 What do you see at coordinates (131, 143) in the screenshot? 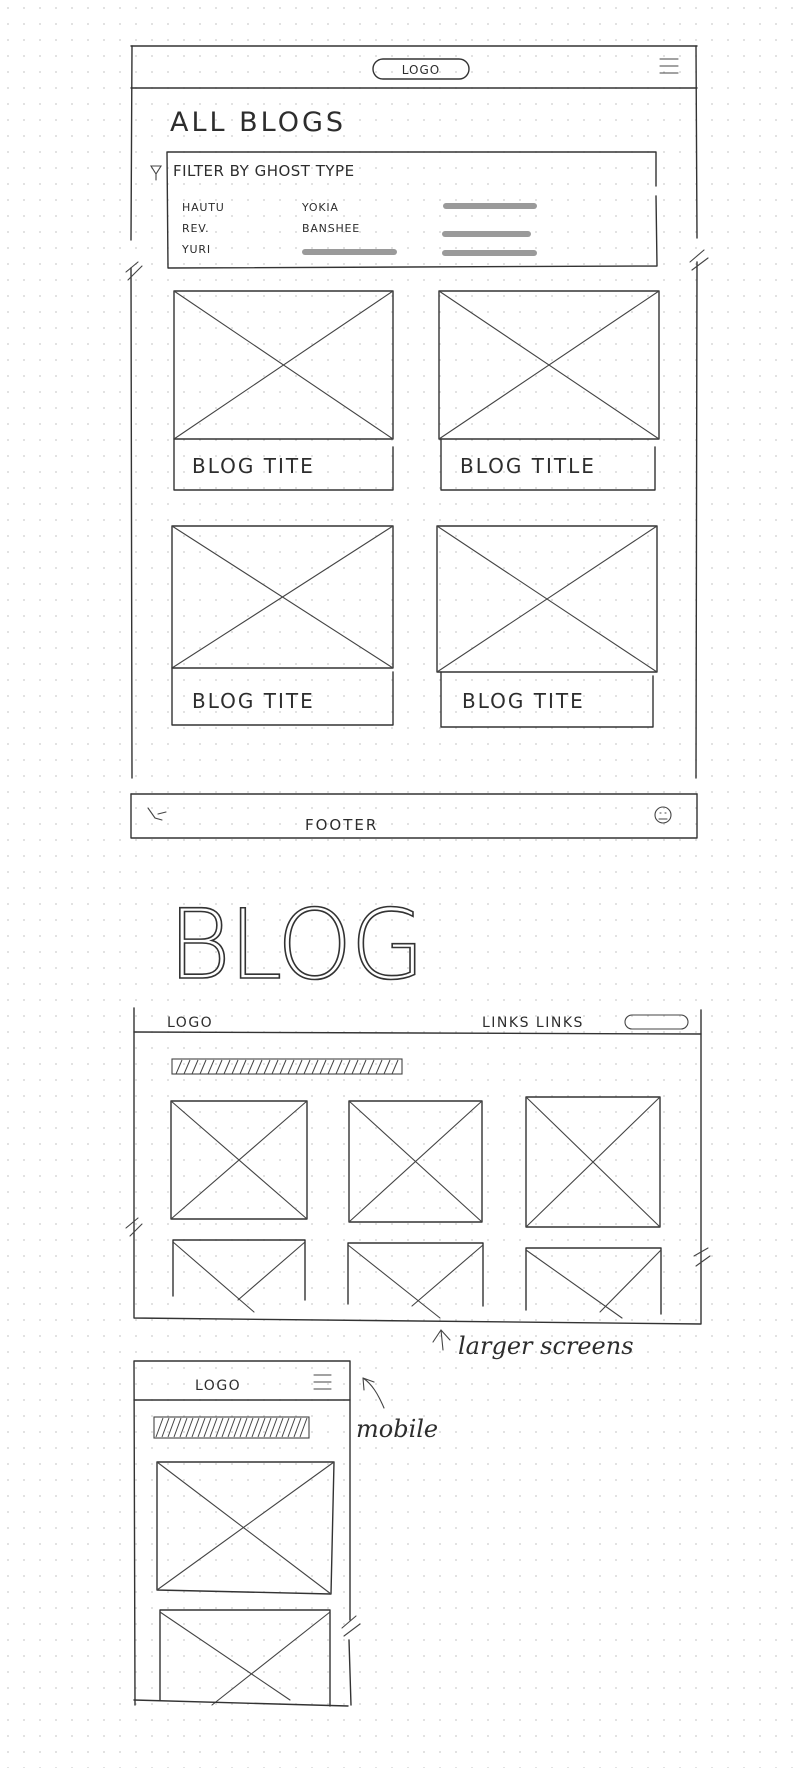
I see `frame-left-edge-upper` at bounding box center [131, 143].